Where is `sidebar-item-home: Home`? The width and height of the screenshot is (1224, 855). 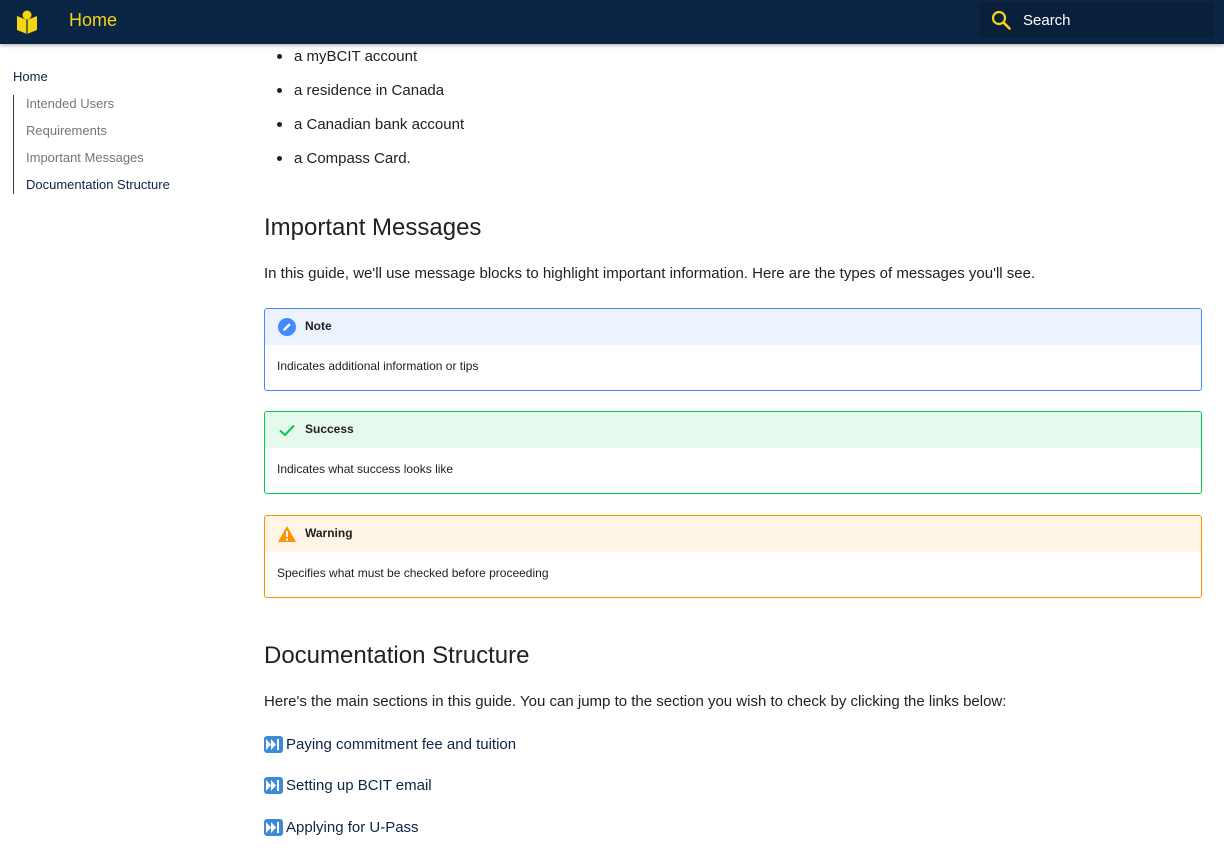 sidebar-item-home: Home is located at coordinates (123, 77).